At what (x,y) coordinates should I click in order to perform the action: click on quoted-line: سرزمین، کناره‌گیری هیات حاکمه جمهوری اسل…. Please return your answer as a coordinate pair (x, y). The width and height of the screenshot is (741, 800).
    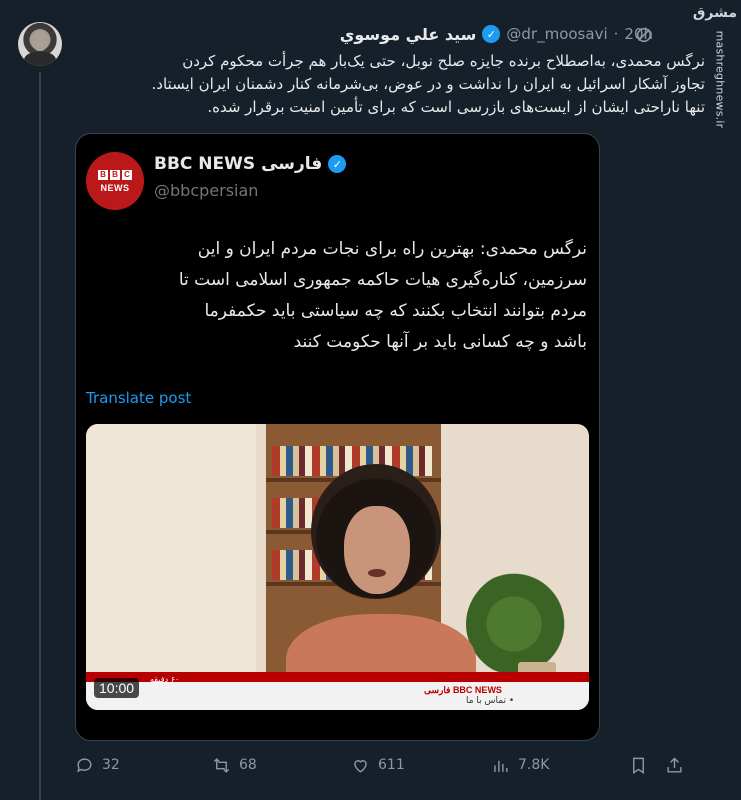
    Looking at the image, I should click on (382, 280).